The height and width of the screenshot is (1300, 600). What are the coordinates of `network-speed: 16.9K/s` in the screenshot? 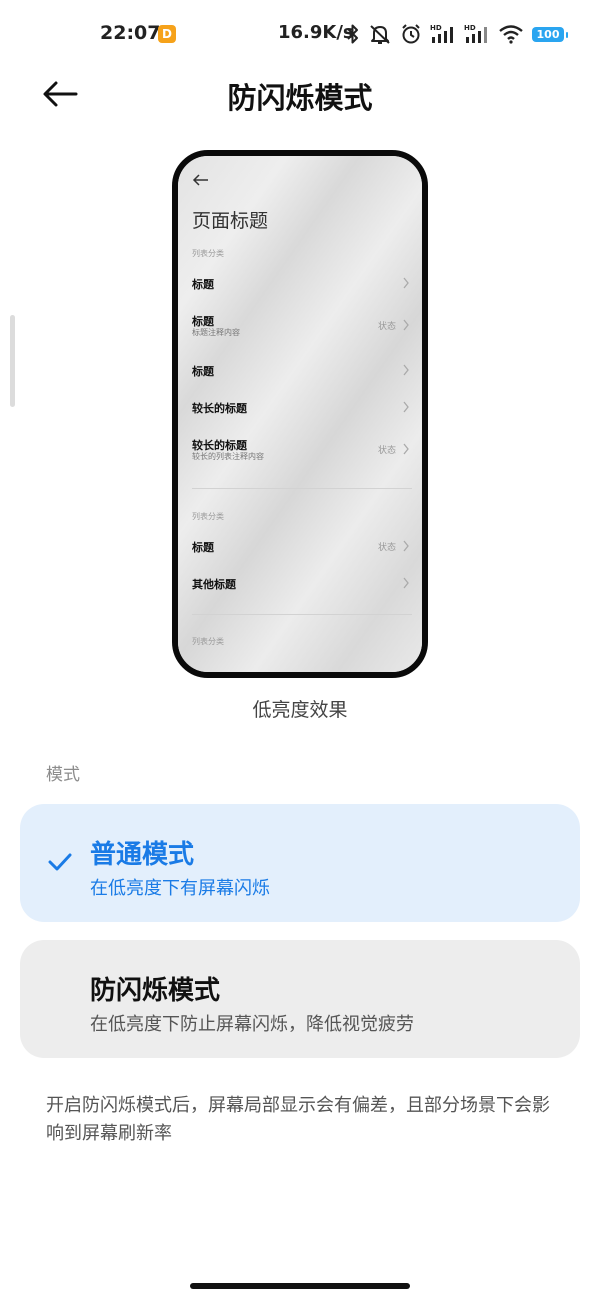 It's located at (316, 32).